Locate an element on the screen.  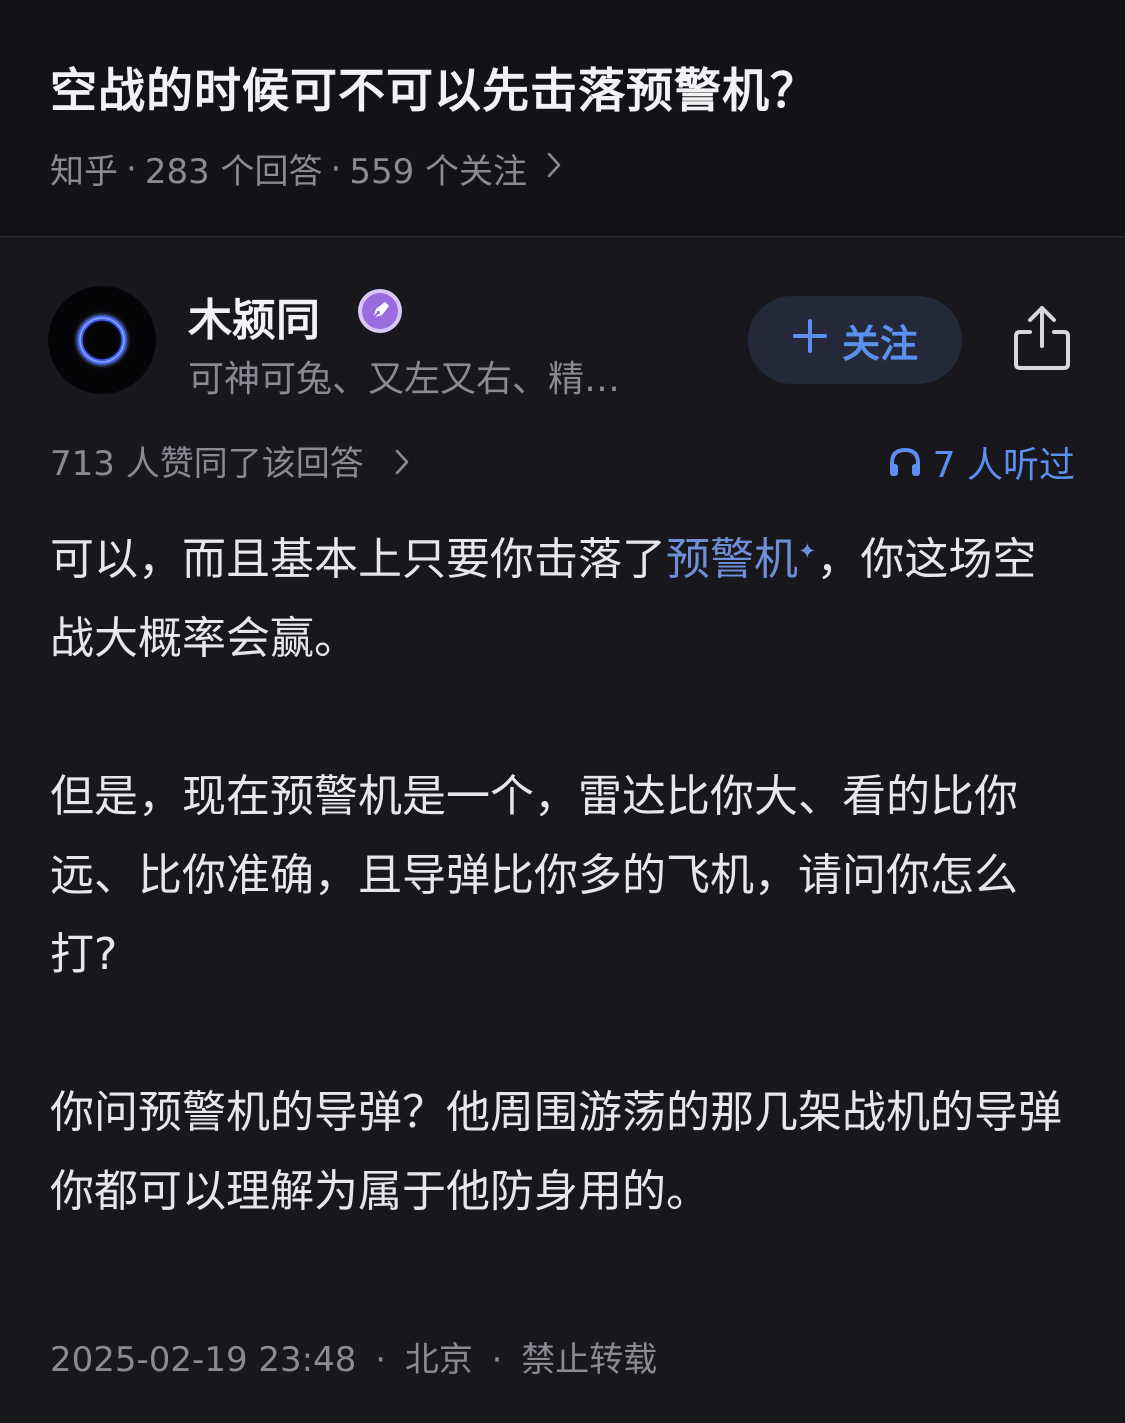
listened-count: 7 人听过 is located at coordinates (1003, 465).